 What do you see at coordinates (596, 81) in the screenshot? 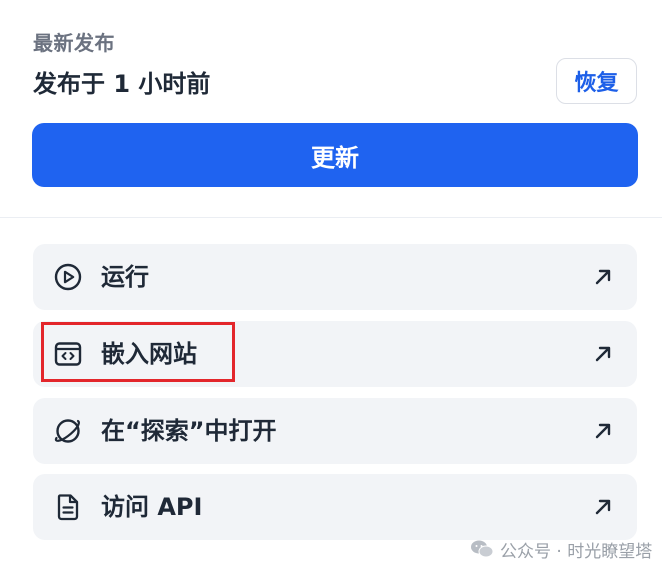
I see `restore-button: 恢复` at bounding box center [596, 81].